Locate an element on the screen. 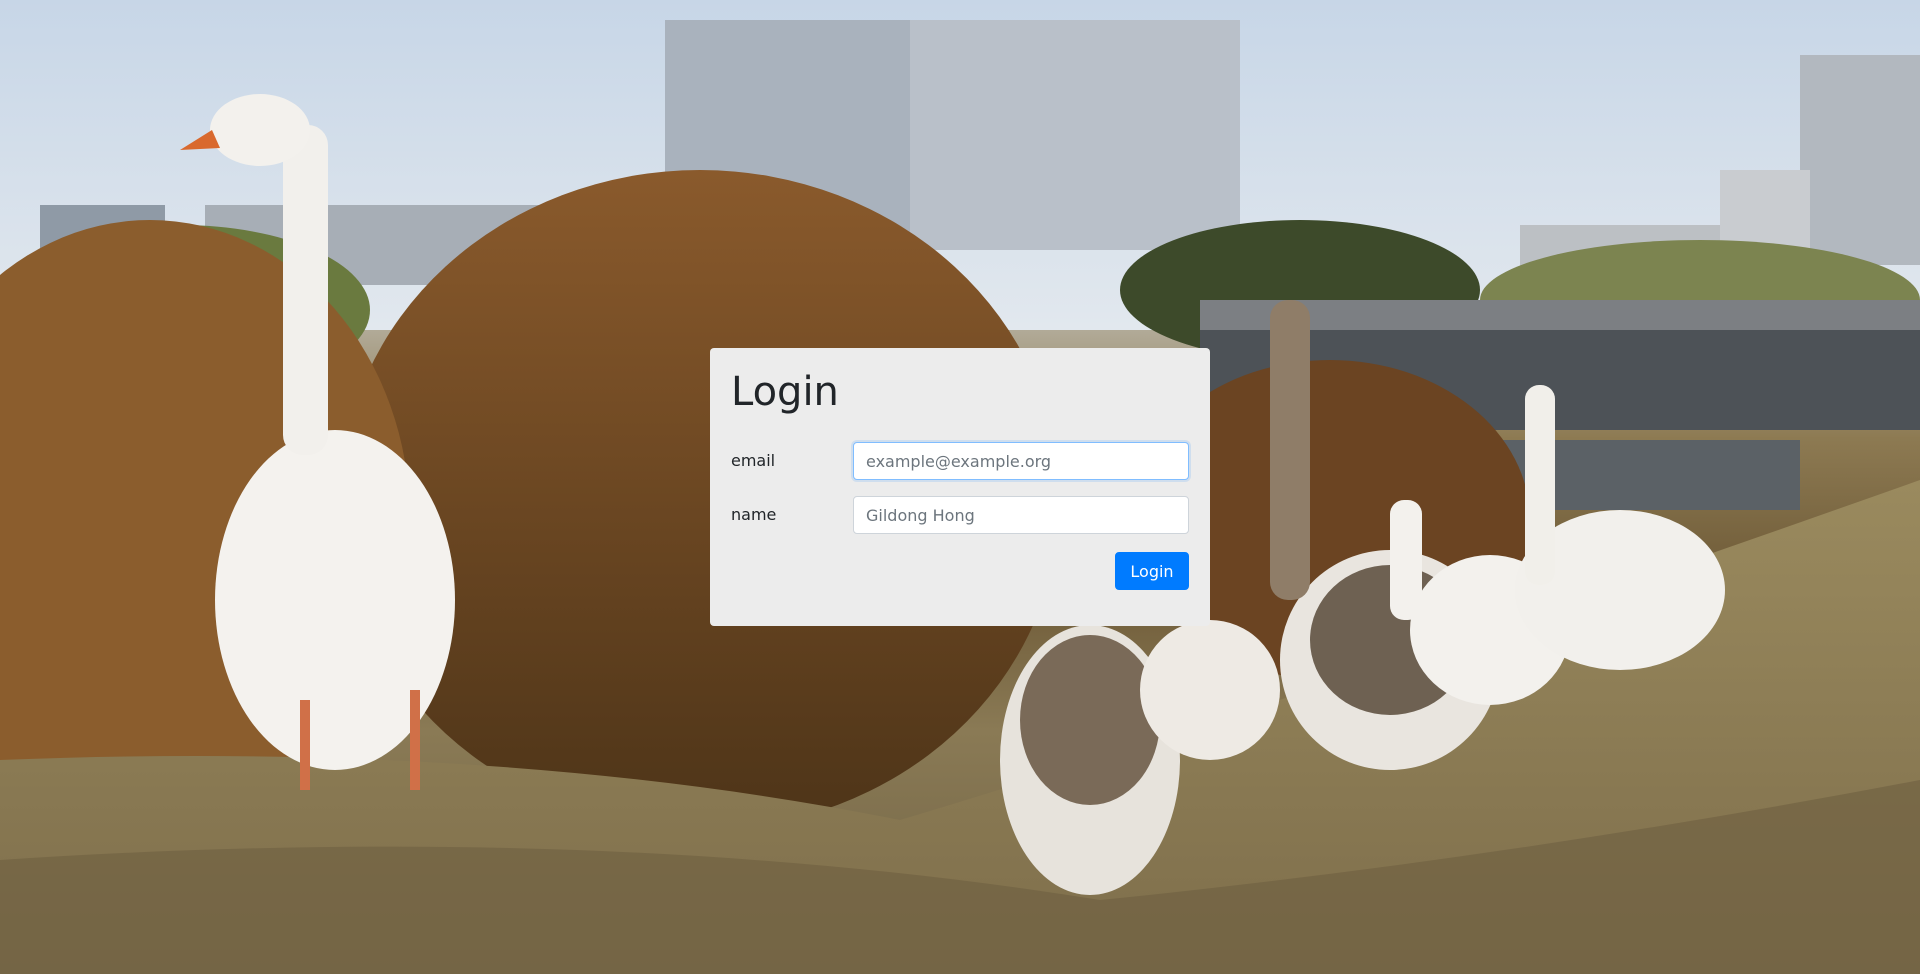 Image resolution: width=1920 pixels, height=974 pixels. name-label: name is located at coordinates (754, 514).